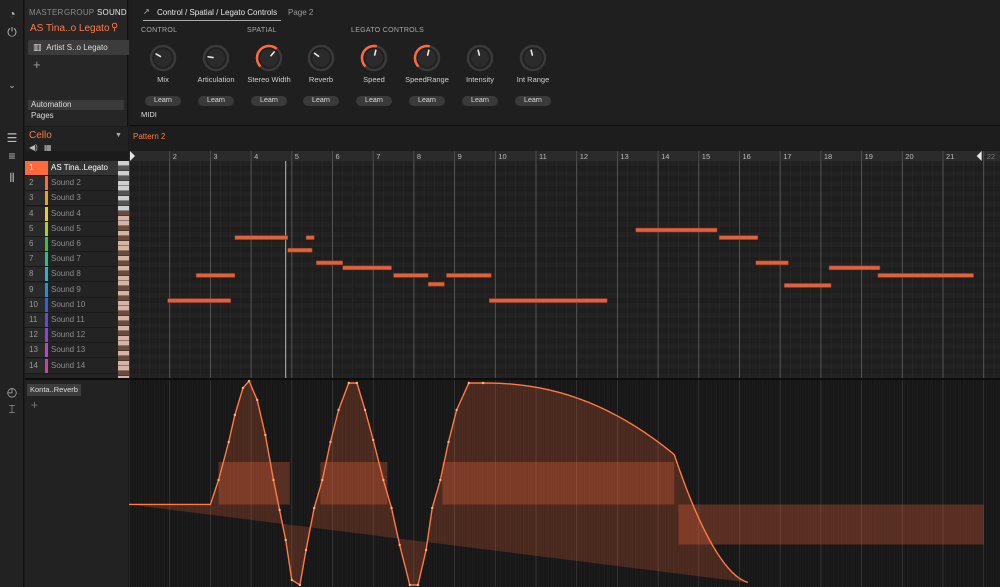 The width and height of the screenshot is (1000, 587). I want to click on sound-name: Sound 3, so click(66, 198).